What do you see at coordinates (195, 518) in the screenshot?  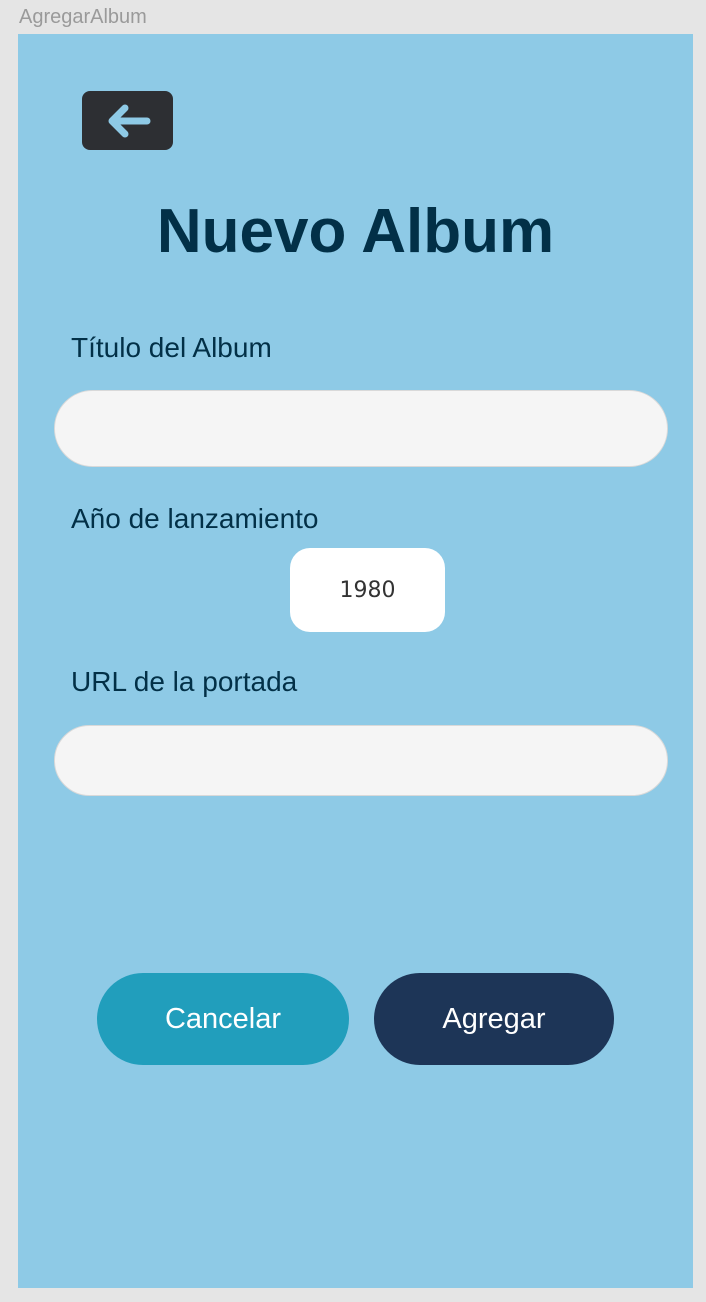 I see `release-year-label: Año de lanzamiento` at bounding box center [195, 518].